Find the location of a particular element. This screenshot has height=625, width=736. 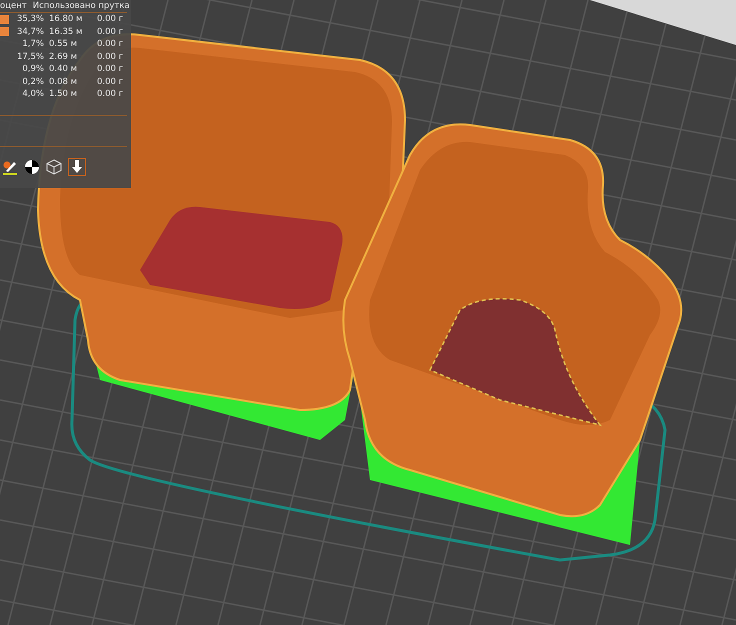

cube-icon is located at coordinates (54, 167).